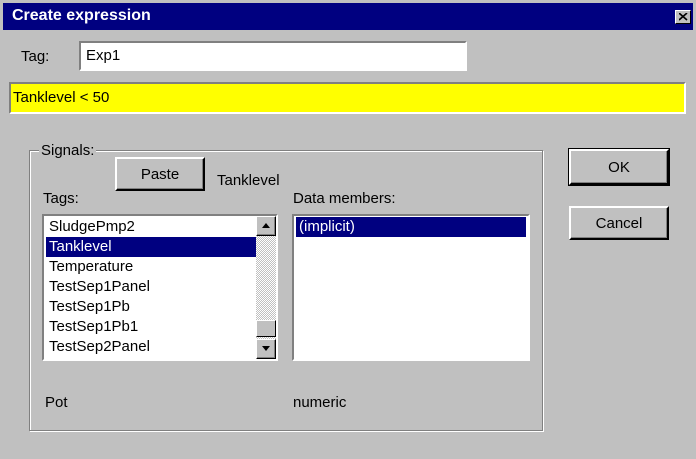 Image resolution: width=696 pixels, height=459 pixels. What do you see at coordinates (151, 247) in the screenshot?
I see `list-item: Tanklevel` at bounding box center [151, 247].